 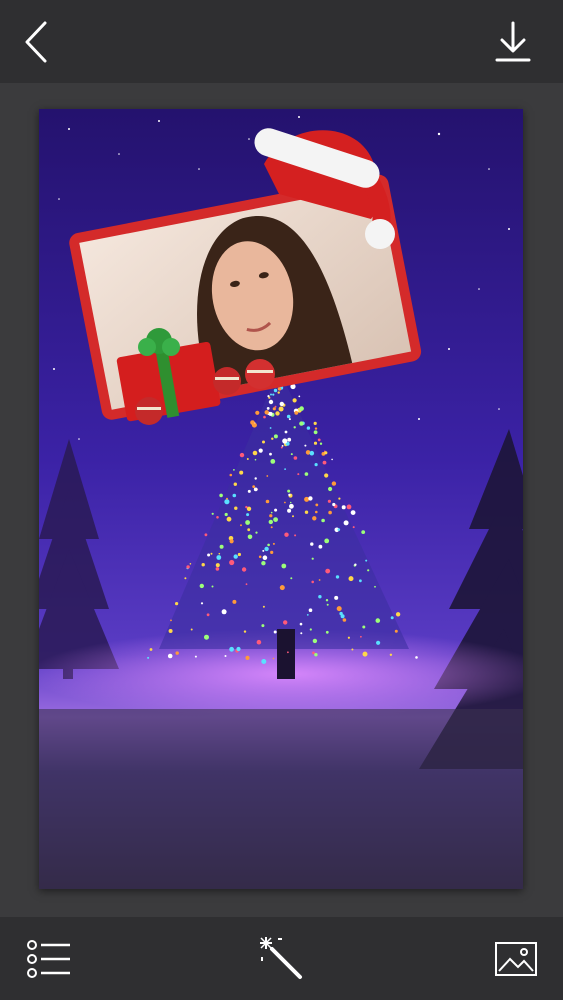 I want to click on image-icon, so click(x=516, y=959).